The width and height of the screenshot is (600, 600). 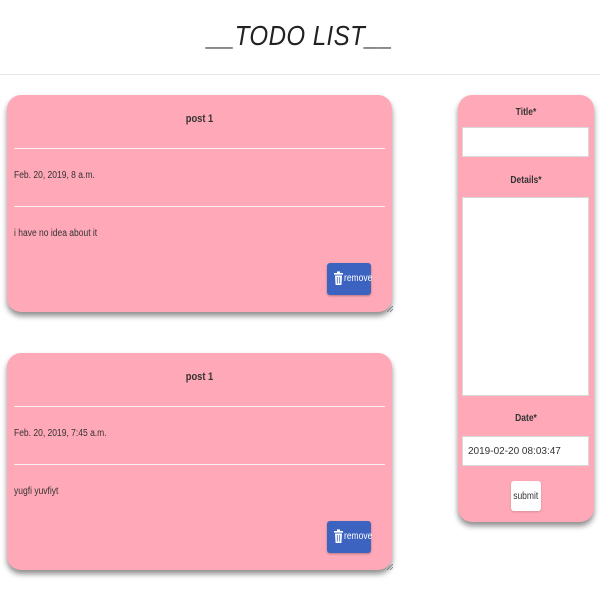 What do you see at coordinates (56, 233) in the screenshot?
I see `post-details: i have no idea about it` at bounding box center [56, 233].